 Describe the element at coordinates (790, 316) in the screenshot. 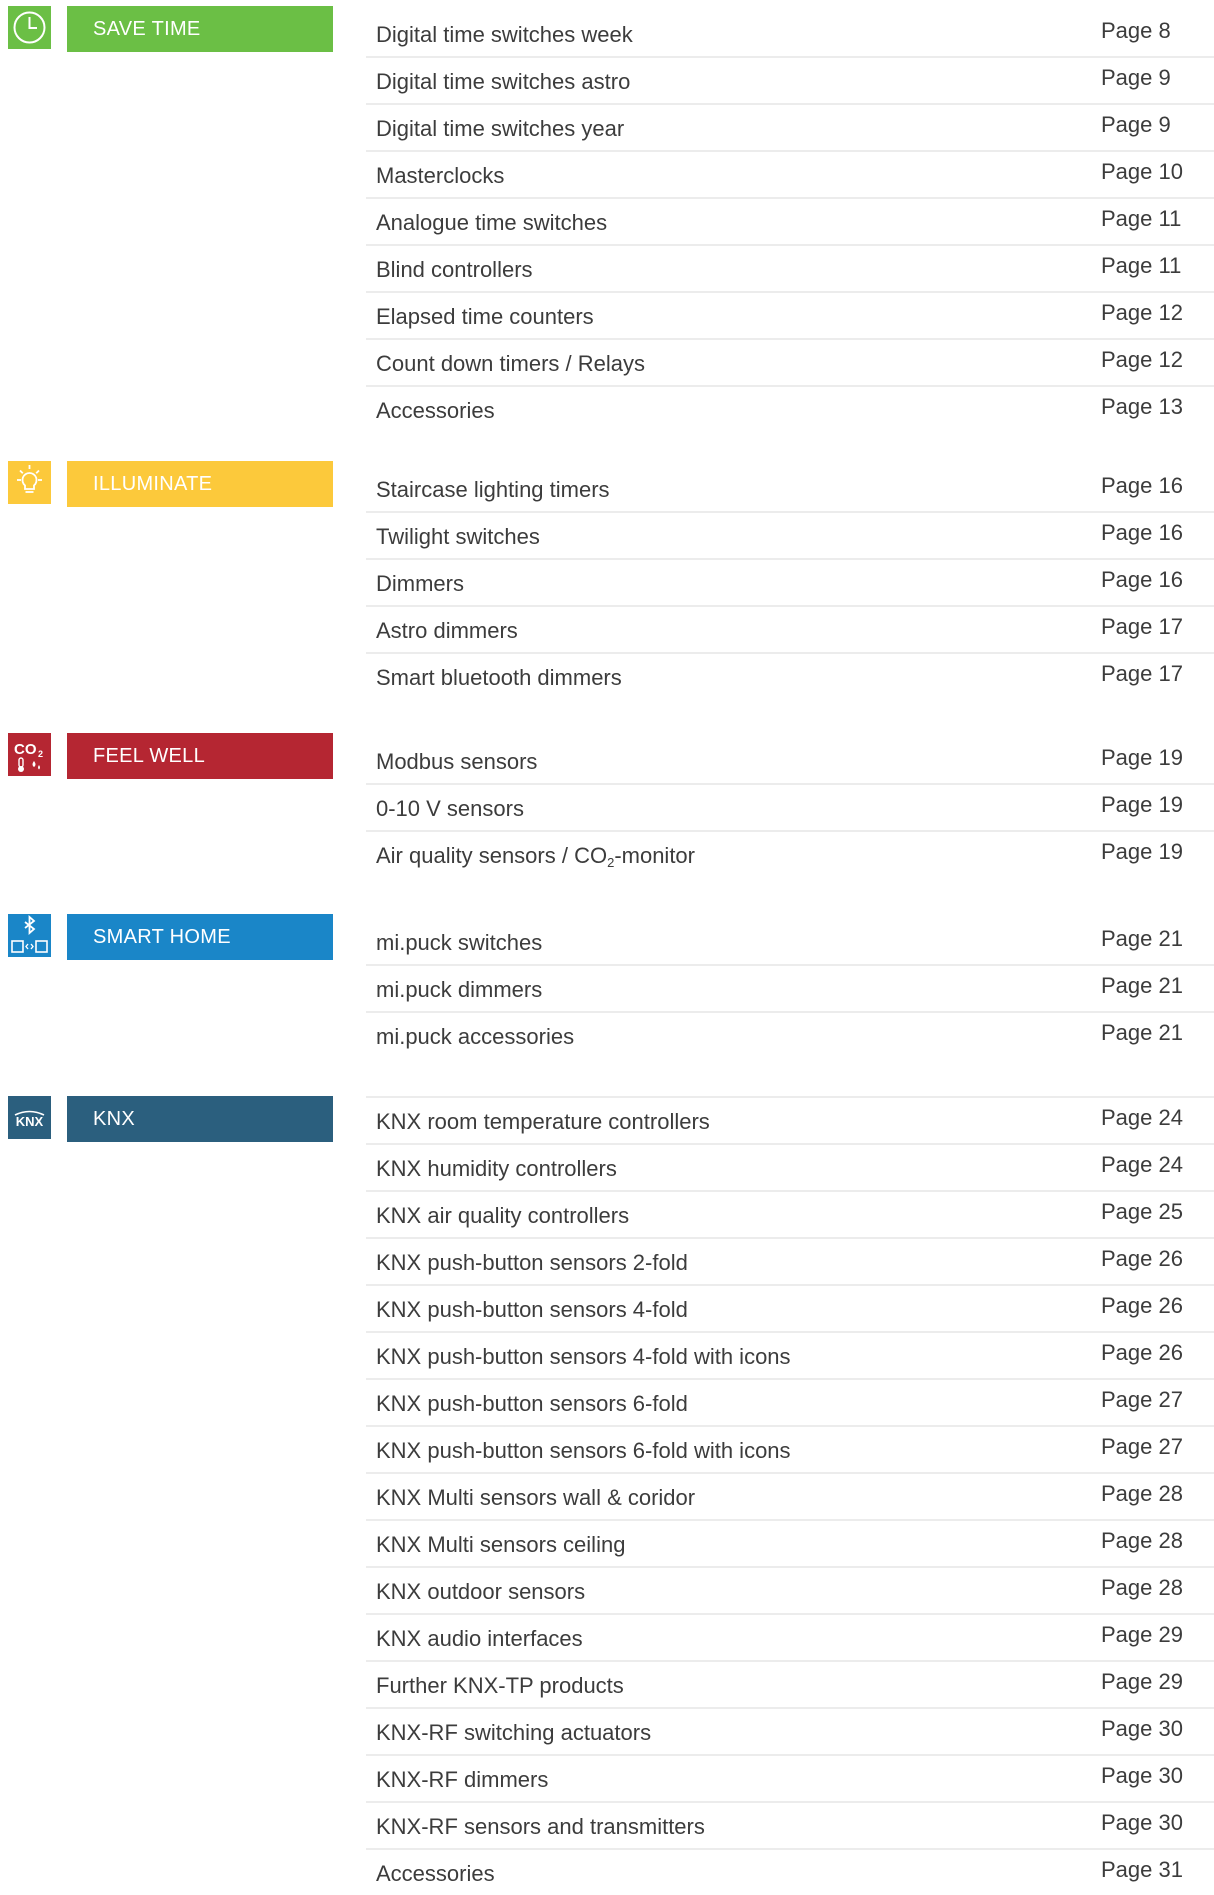

I see `toc-row: Elapsed time counters Page 12` at that location.